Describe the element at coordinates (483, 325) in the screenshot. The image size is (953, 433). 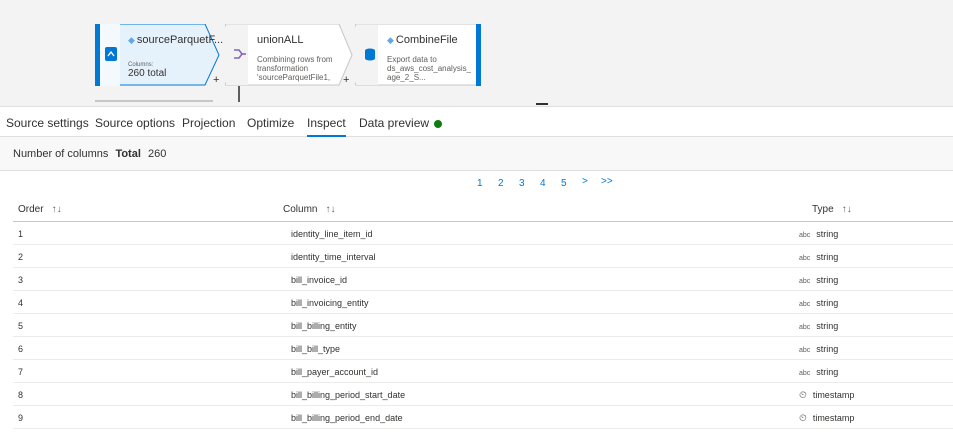
I see `table-row: 5 bill_billing_entity abc string` at that location.